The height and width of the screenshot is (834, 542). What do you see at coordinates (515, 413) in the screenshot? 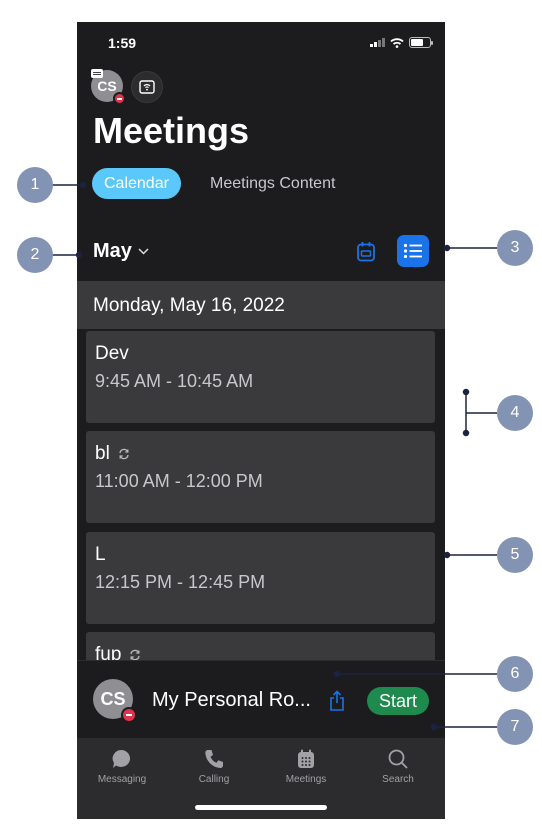
I see `callout-4: 4` at bounding box center [515, 413].